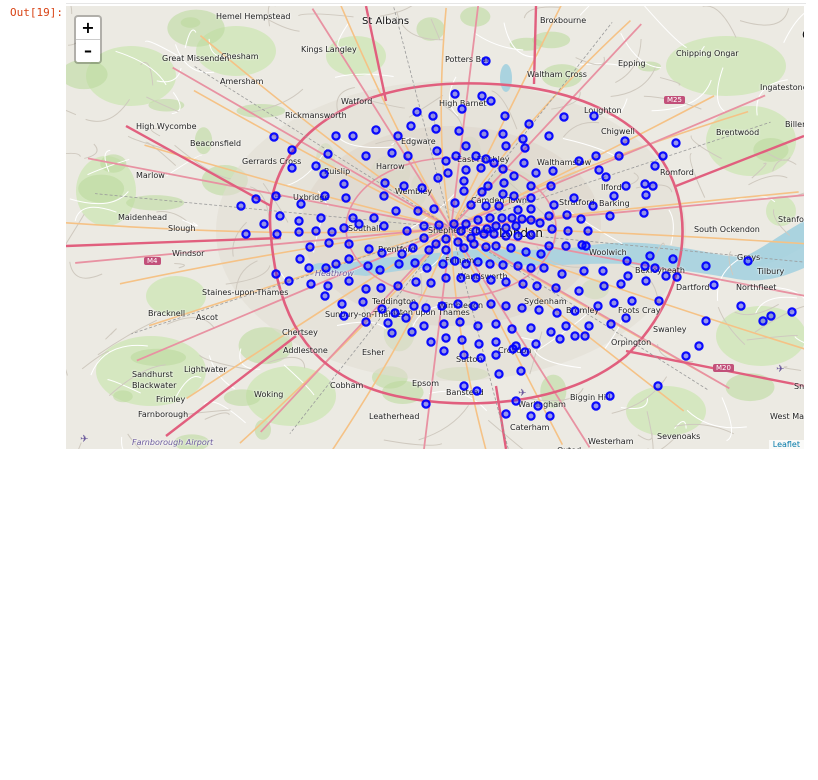  Describe the element at coordinates (786, 444) in the screenshot. I see `leaflet-attribution-link: Leaflet` at that location.